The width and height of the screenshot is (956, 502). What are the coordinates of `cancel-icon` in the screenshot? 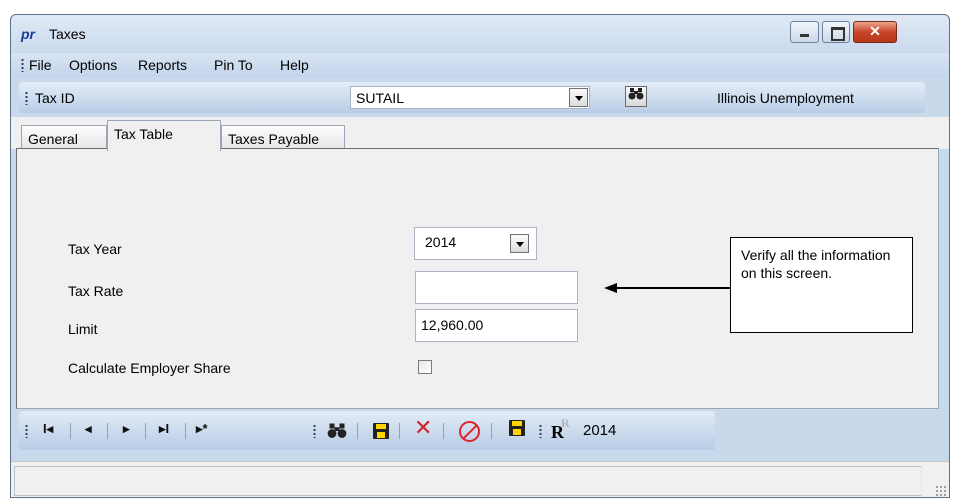 It's located at (469, 431).